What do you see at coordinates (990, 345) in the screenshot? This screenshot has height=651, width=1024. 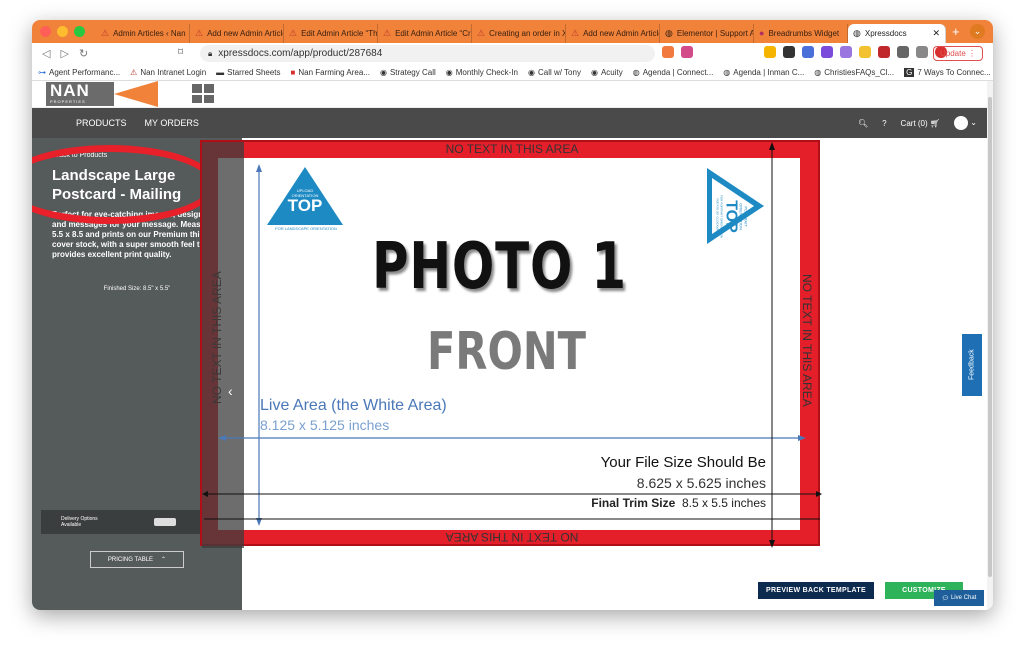 I see `scrollbar` at bounding box center [990, 345].